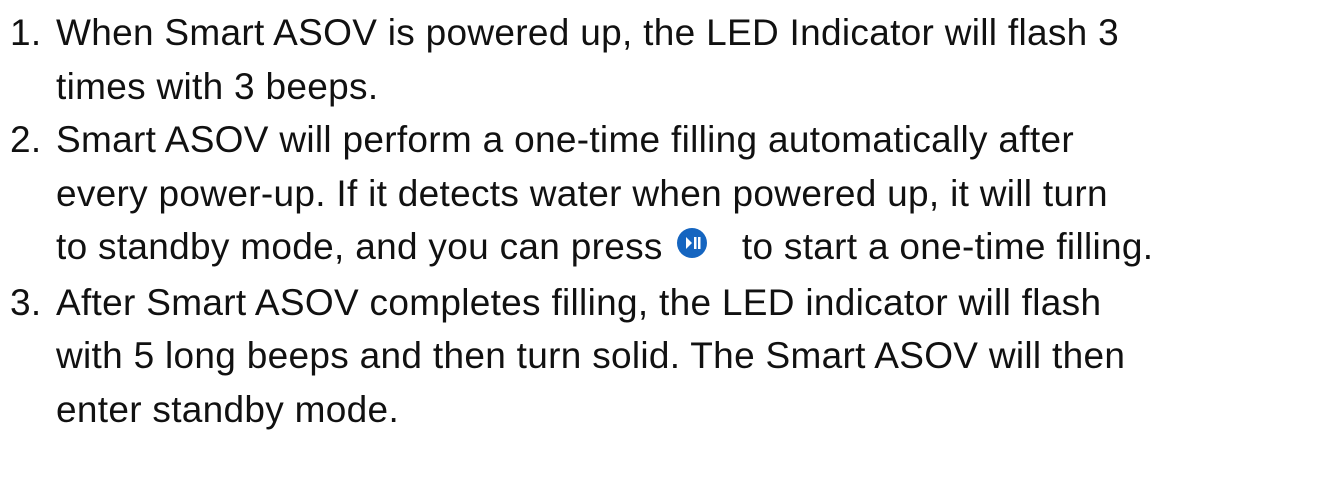 This screenshot has height=480, width=1324. What do you see at coordinates (26, 302) in the screenshot?
I see `step-number: 3.` at bounding box center [26, 302].